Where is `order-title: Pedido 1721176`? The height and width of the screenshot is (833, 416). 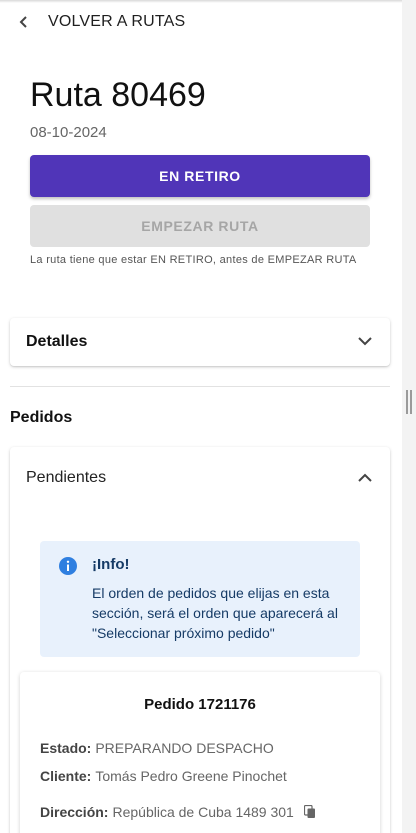
order-title: Pedido 1721176 is located at coordinates (200, 704).